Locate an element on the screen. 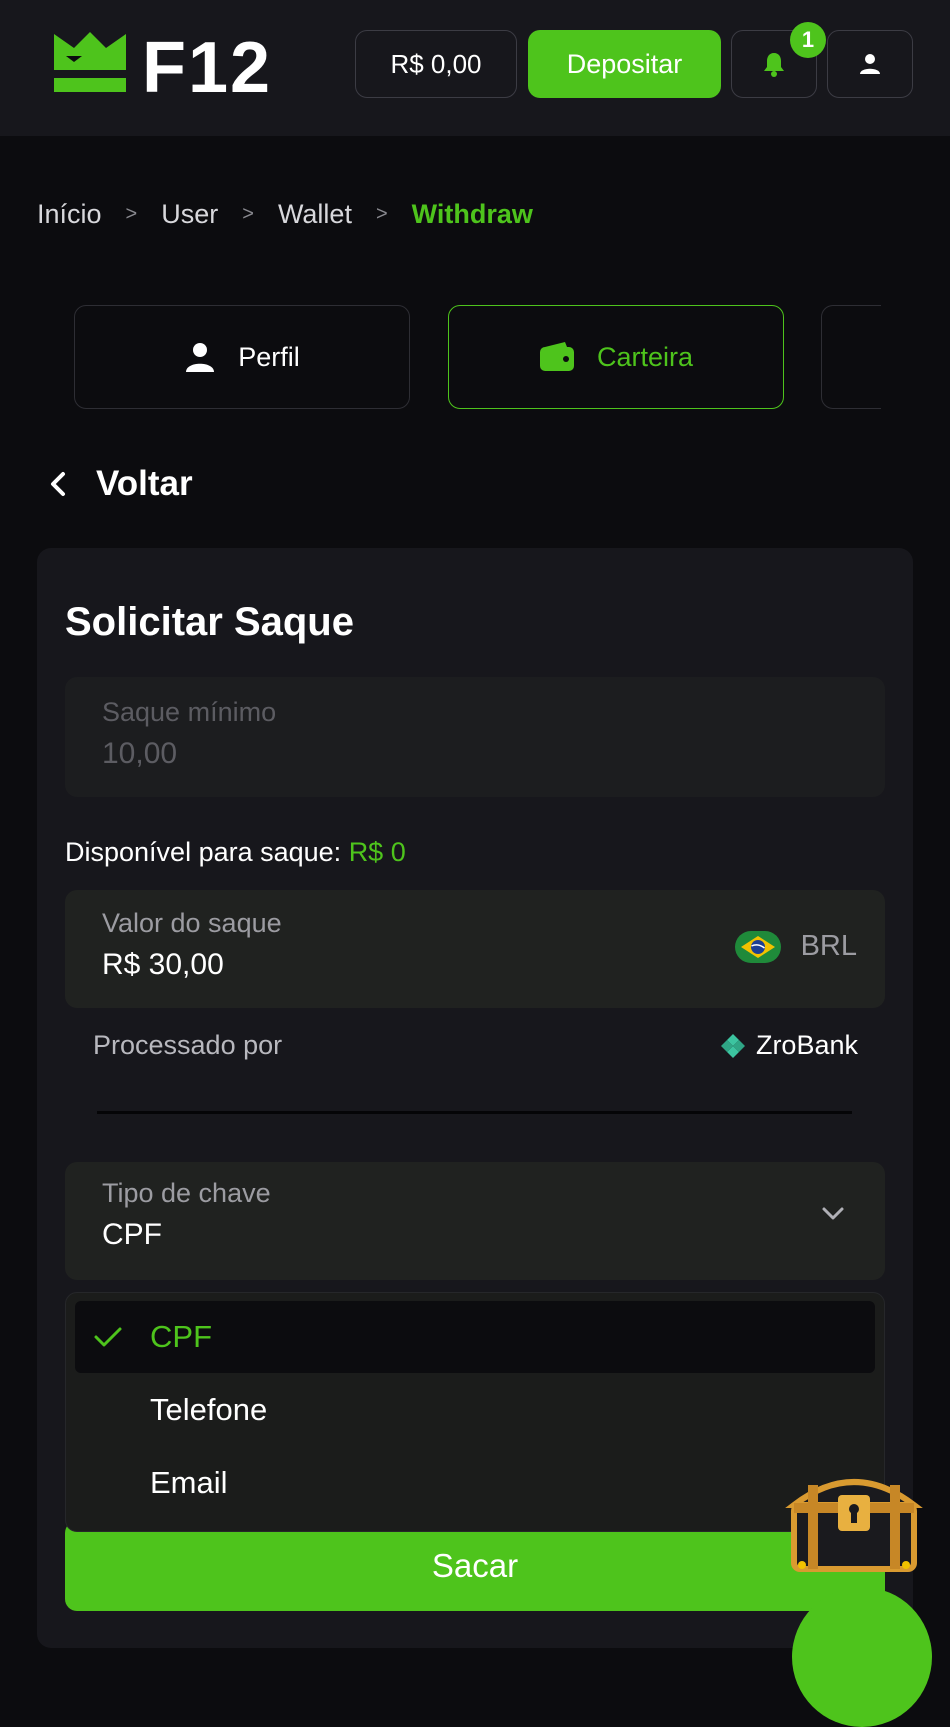 This screenshot has height=1727, width=950. tab-perfil-label: Perfil is located at coordinates (269, 356).